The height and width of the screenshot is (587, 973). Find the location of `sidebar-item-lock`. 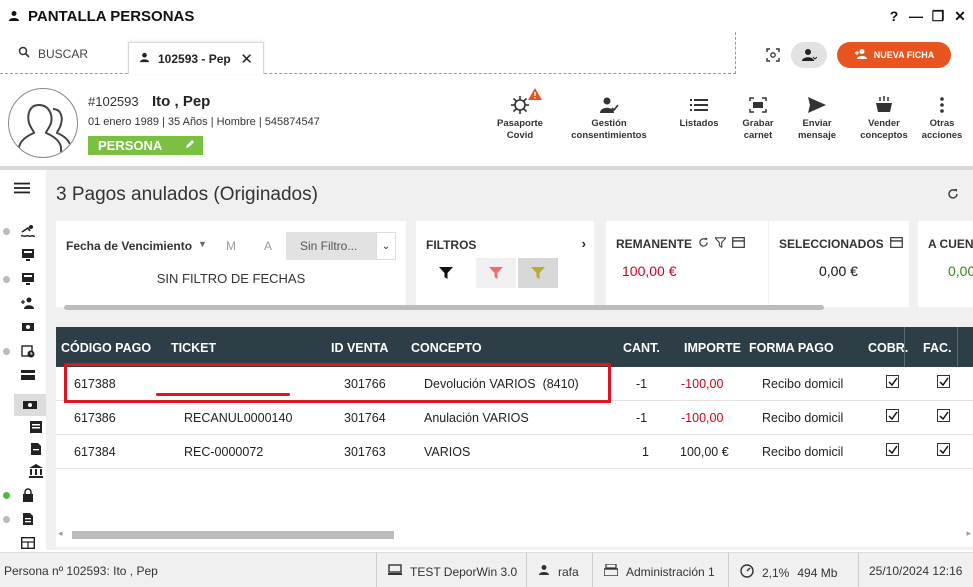

sidebar-item-lock is located at coordinates (23, 495).